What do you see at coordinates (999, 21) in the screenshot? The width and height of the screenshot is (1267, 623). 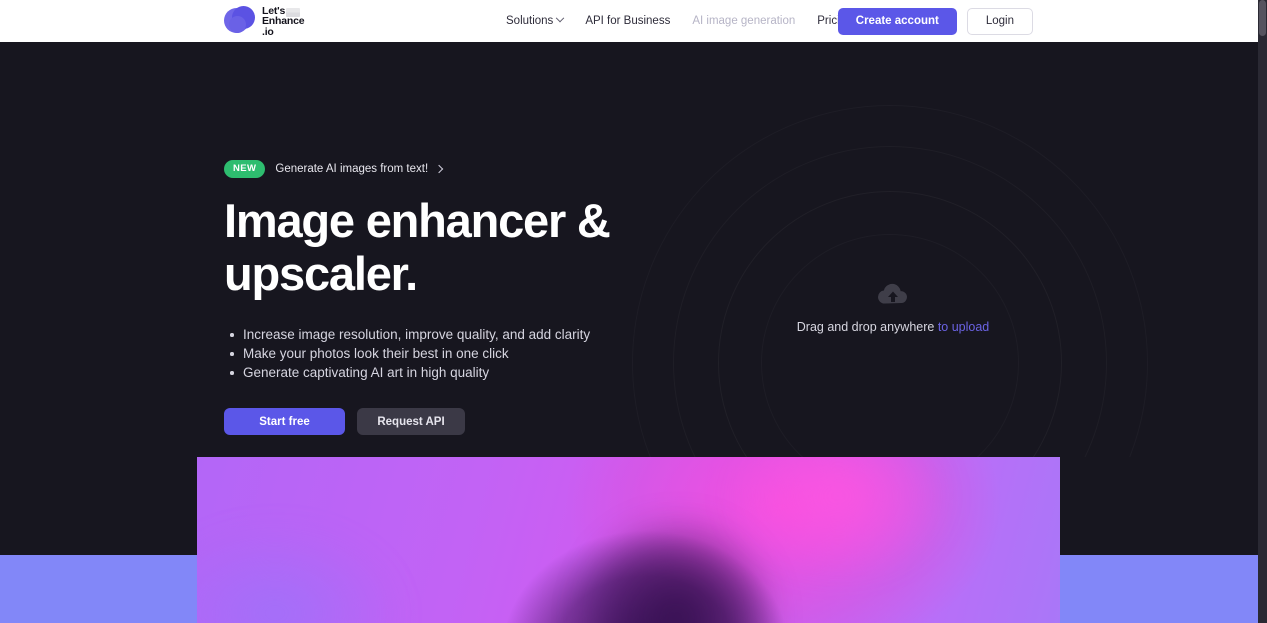 I see `login-button: Login` at bounding box center [999, 21].